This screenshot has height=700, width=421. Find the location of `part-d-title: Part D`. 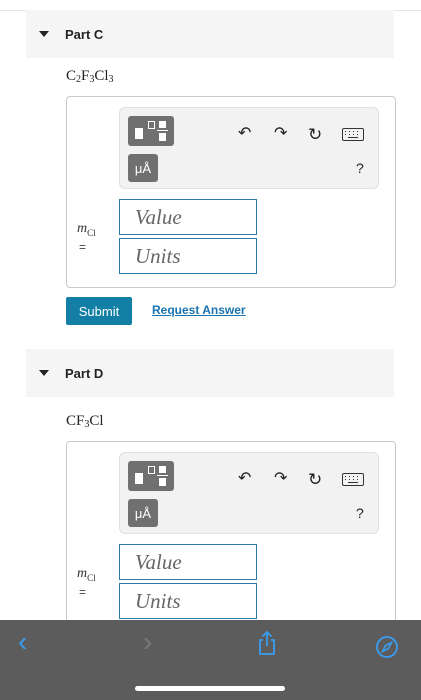

part-d-title: Part D is located at coordinates (84, 373).